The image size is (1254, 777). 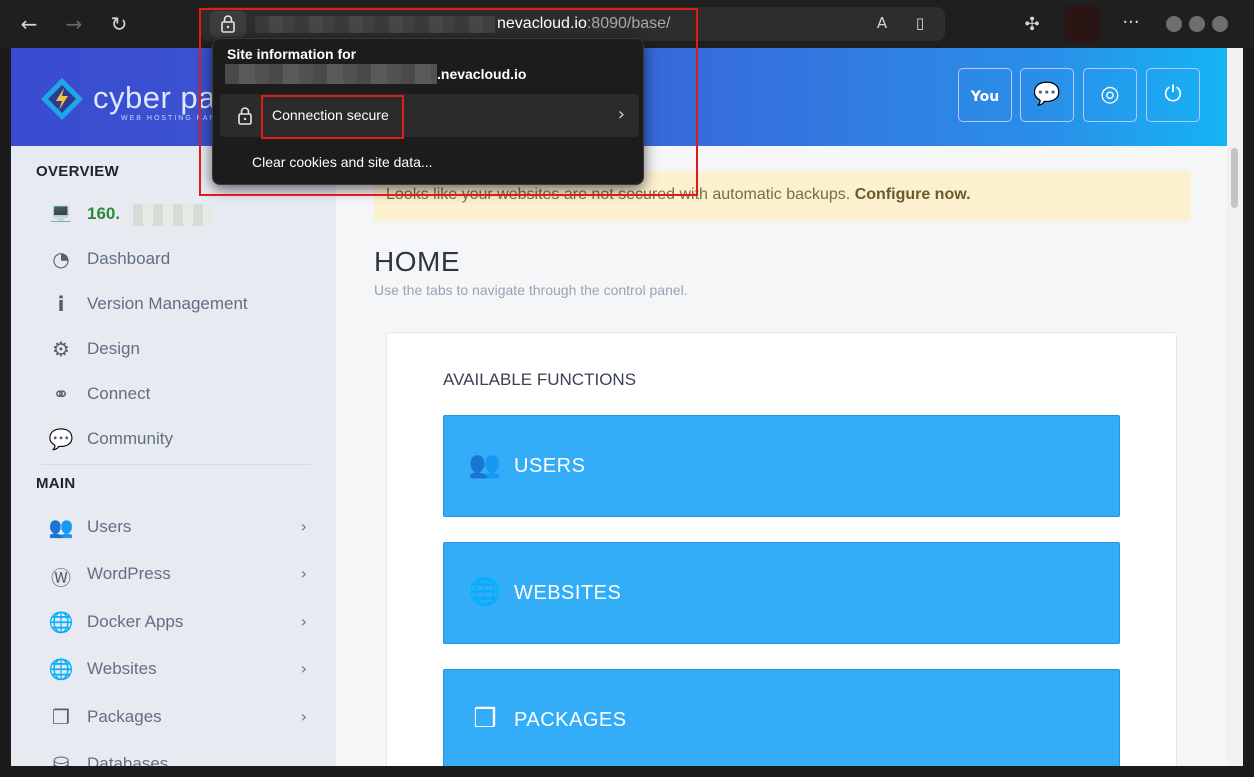 I want to click on back-icon: ←, so click(x=29, y=24).